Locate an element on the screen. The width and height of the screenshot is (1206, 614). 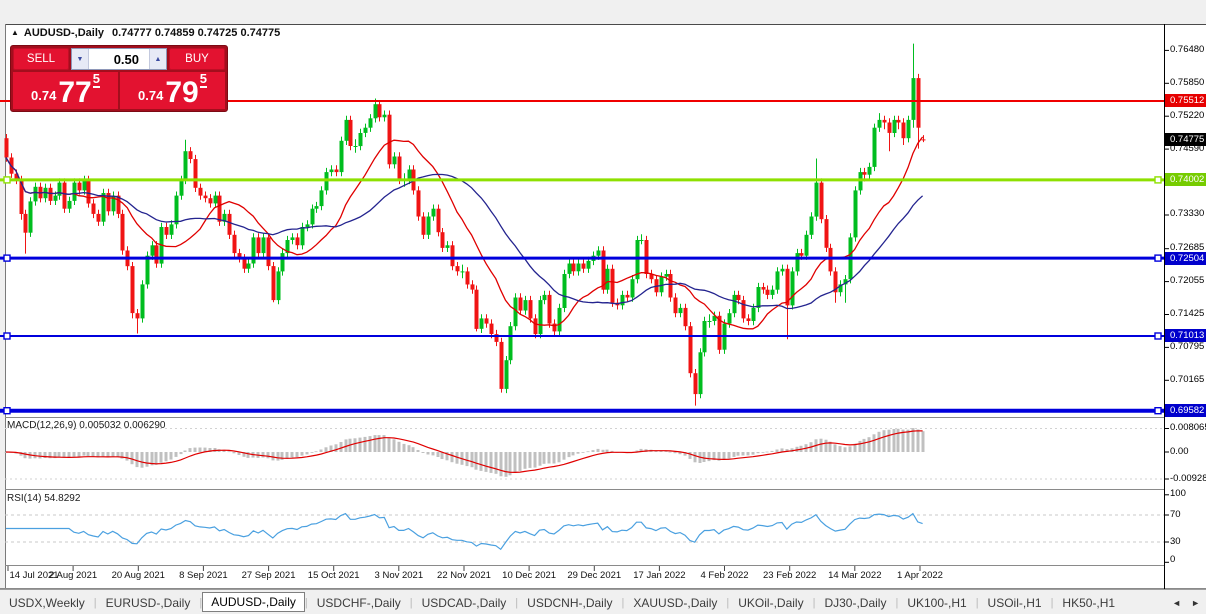
price-level-box: 0.72504 is located at coordinates (1185, 258).